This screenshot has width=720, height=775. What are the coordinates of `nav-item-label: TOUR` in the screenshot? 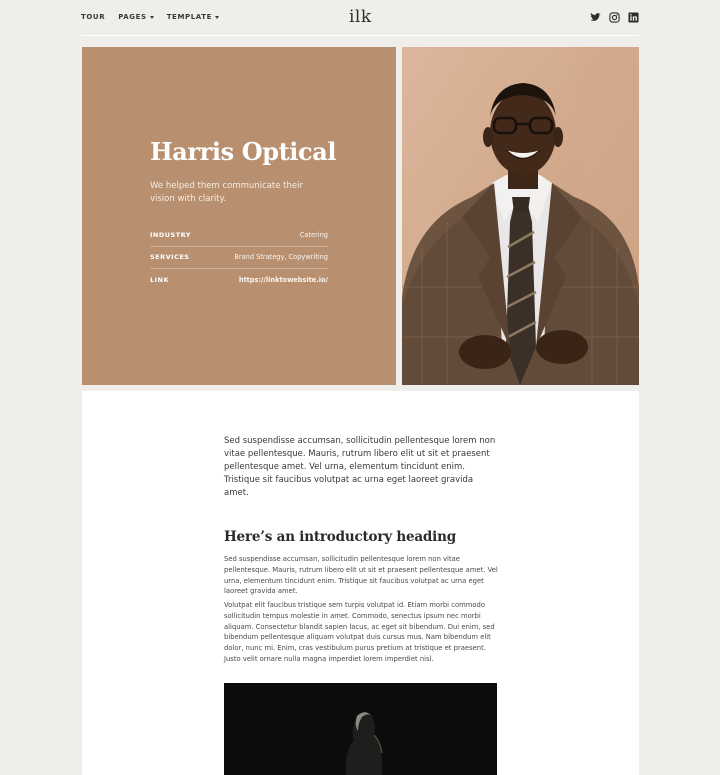 It's located at (93, 17).